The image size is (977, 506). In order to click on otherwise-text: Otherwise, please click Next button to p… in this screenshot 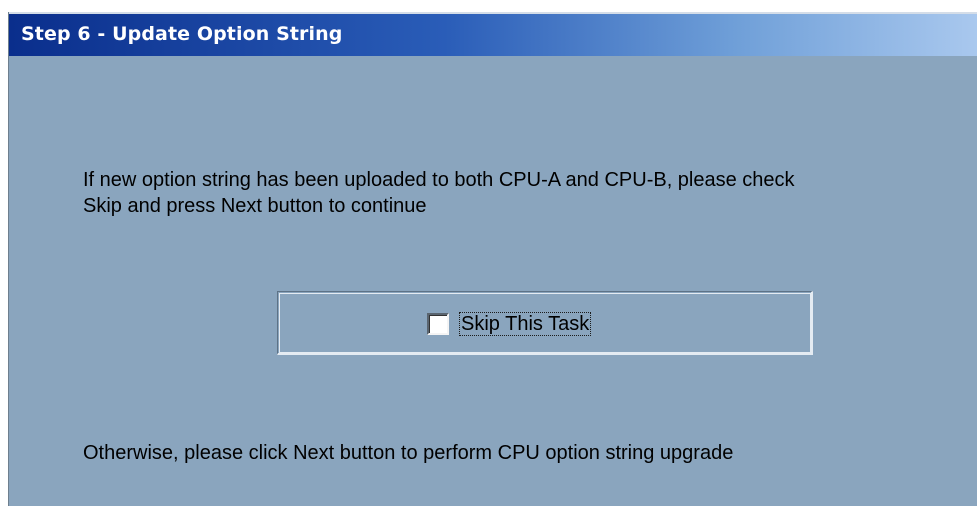, I will do `click(408, 453)`.